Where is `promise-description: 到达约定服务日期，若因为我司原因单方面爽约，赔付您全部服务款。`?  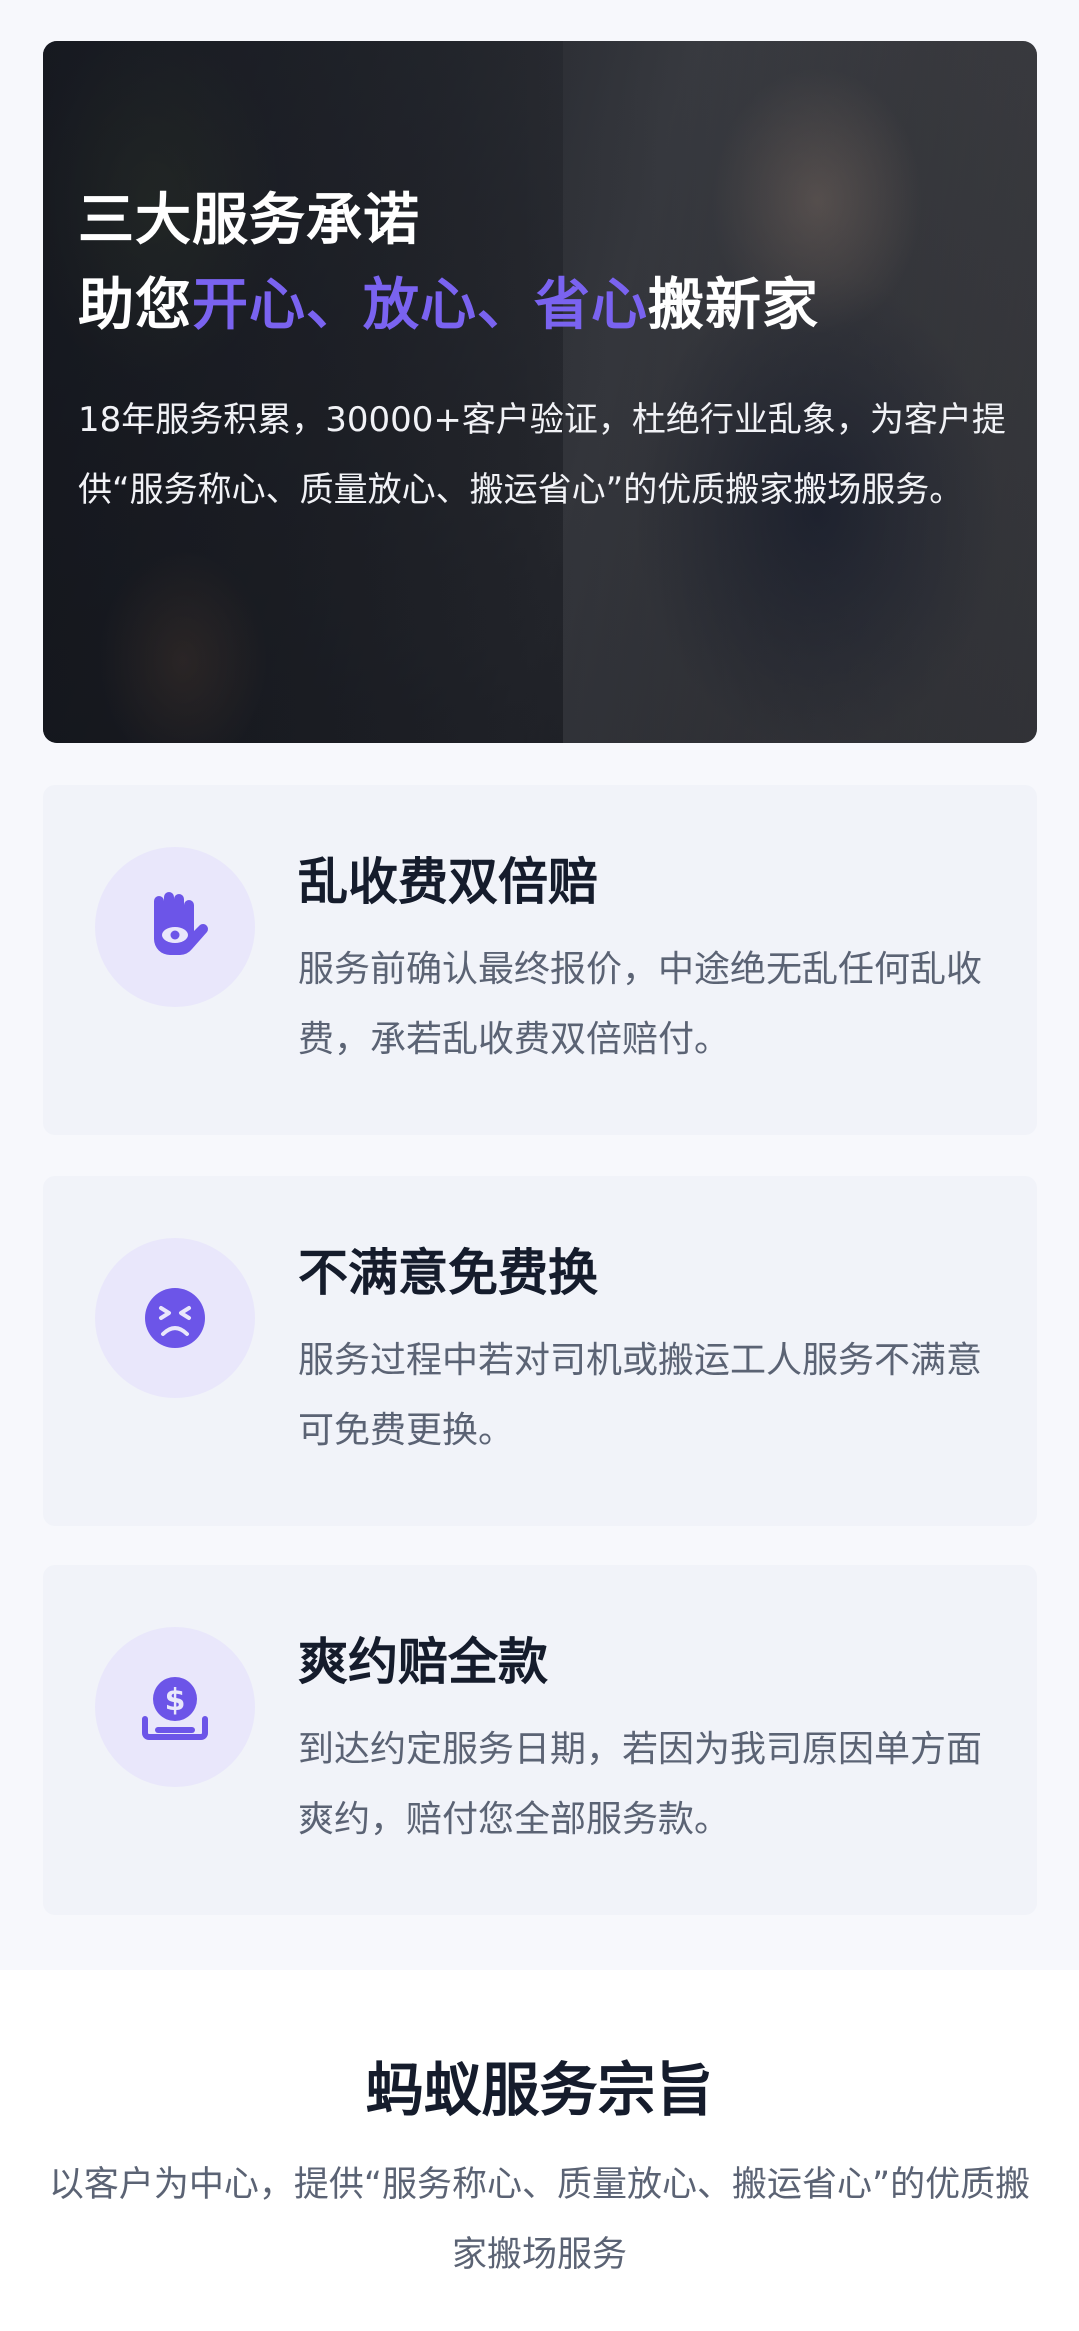 promise-description: 到达约定服务日期，若因为我司原因单方面爽约，赔付您全部服务款。 is located at coordinates (640, 1784).